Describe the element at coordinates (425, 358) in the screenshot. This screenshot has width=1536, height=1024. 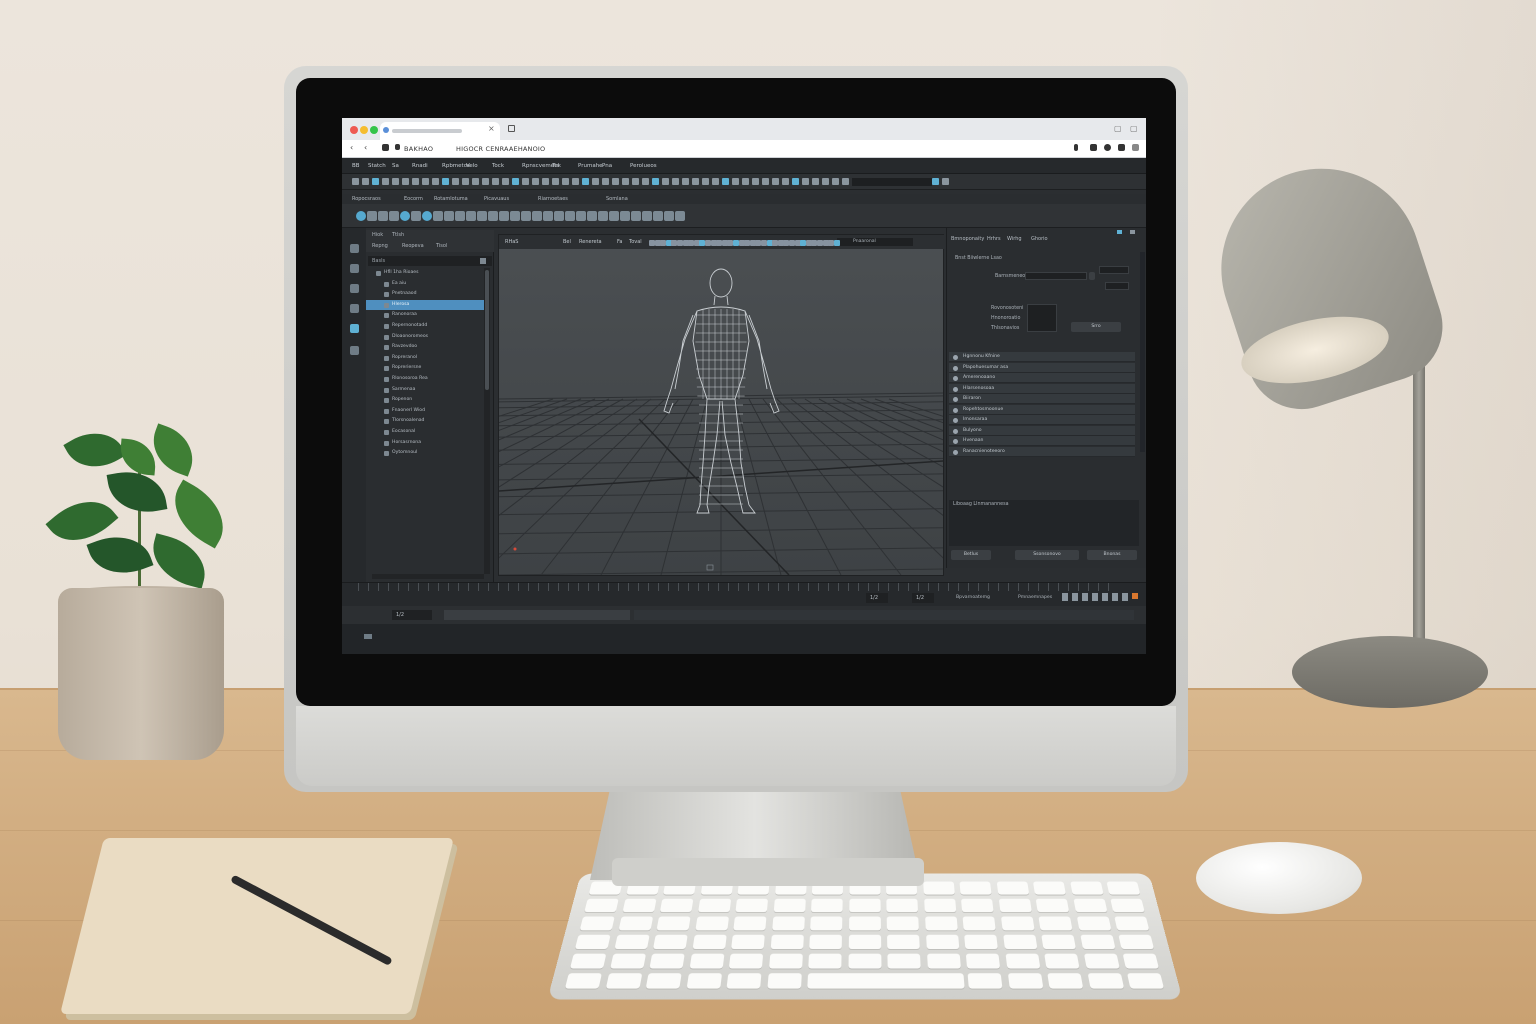
I see `outliner-item: Ropreranol` at that location.